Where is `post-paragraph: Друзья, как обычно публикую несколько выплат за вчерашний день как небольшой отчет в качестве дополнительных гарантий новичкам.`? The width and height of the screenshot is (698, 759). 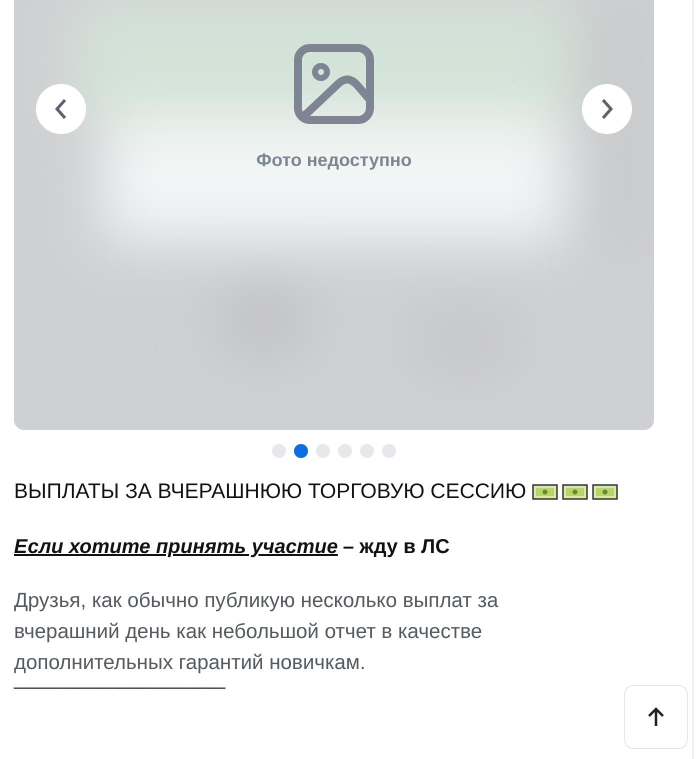 post-paragraph: Друзья, как обычно публикую несколько выплат за вчерашний день как небольшой отчет в качестве дополнительных гарантий новичкам. is located at coordinates (257, 632).